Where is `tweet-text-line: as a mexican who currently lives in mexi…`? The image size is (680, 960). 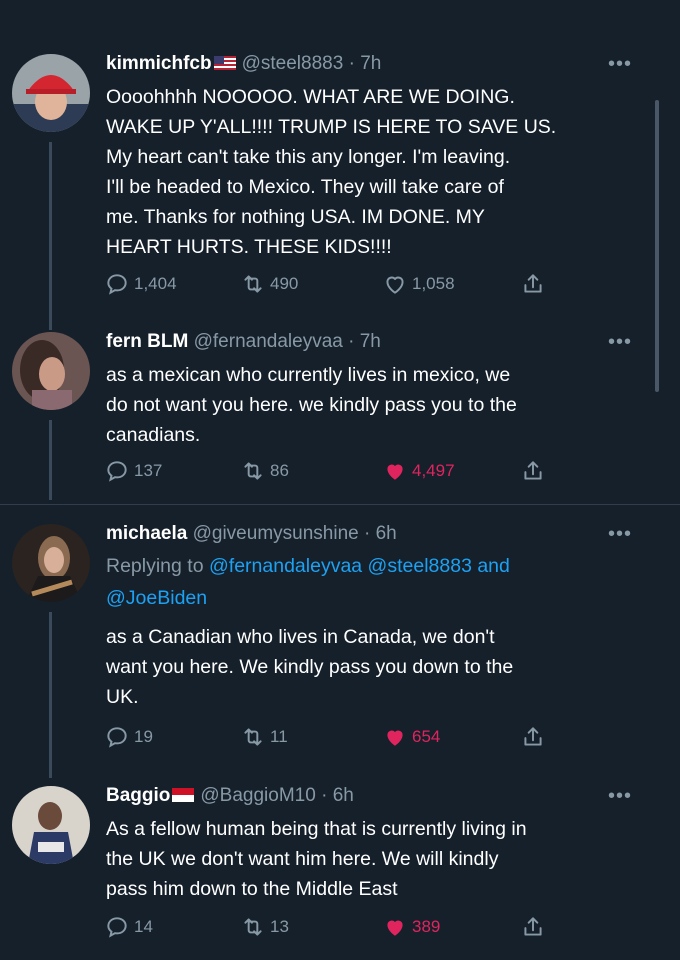
tweet-text-line: as a mexican who currently lives in mexi… is located at coordinates (308, 375).